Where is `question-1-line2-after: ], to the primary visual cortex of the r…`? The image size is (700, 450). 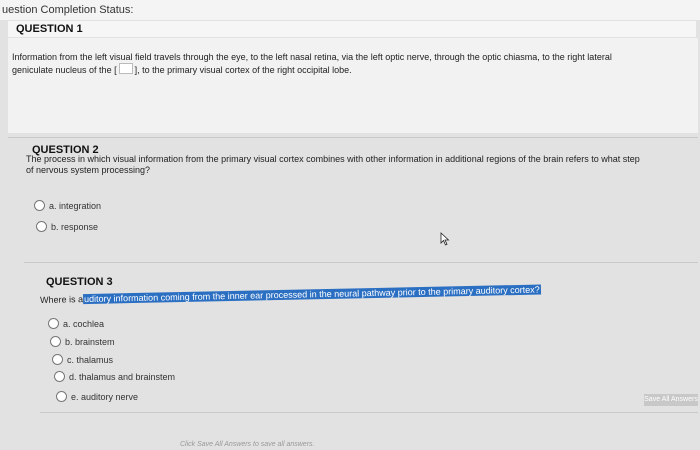 question-1-line2-after: ], to the primary visual cortex of the r… is located at coordinates (243, 70).